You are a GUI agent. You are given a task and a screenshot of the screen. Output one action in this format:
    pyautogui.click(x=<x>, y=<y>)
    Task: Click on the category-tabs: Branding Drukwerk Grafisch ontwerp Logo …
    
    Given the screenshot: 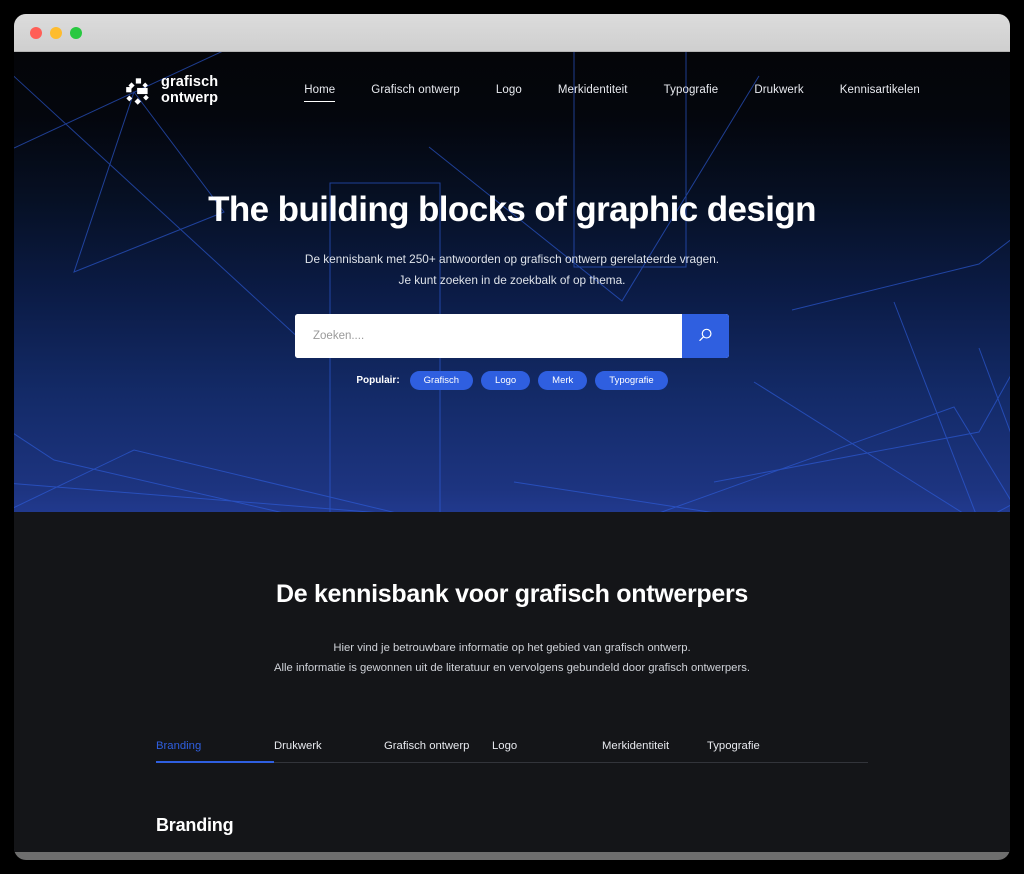 What is the action you would take?
    pyautogui.click(x=512, y=752)
    